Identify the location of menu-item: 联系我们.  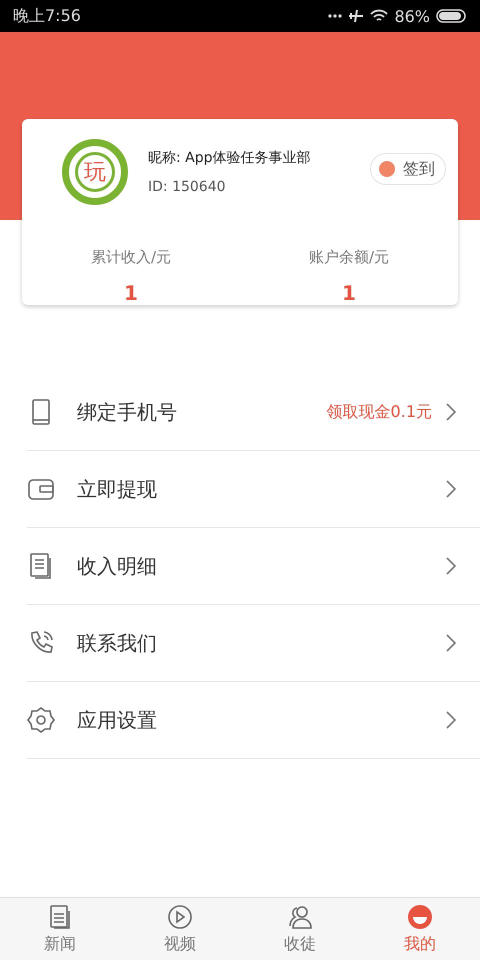
(253, 643).